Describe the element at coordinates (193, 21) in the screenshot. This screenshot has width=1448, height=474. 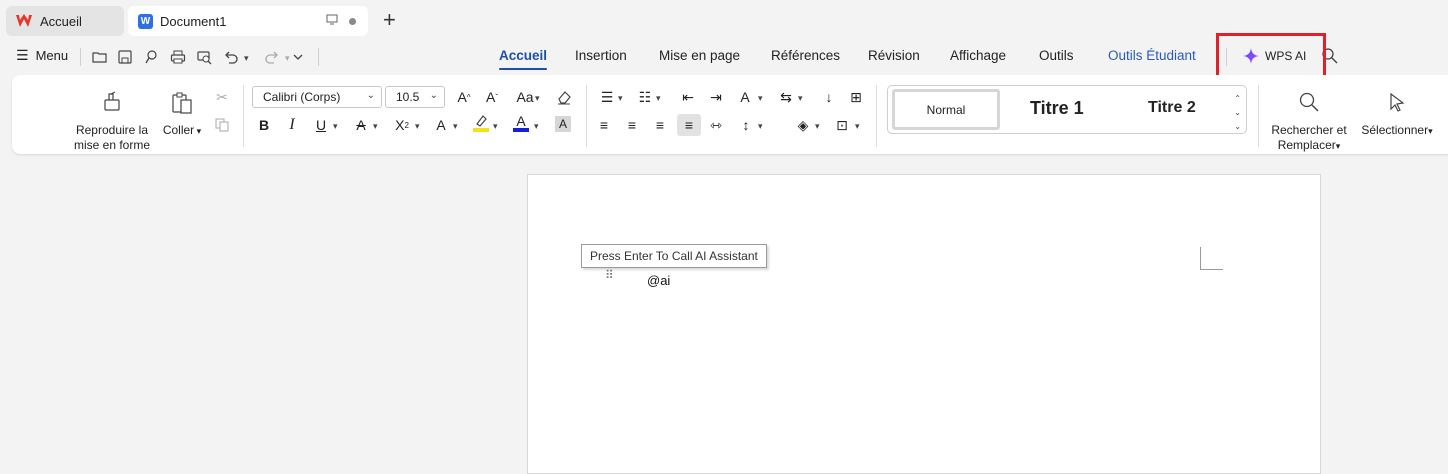
I see `tab-document-label: Document1` at that location.